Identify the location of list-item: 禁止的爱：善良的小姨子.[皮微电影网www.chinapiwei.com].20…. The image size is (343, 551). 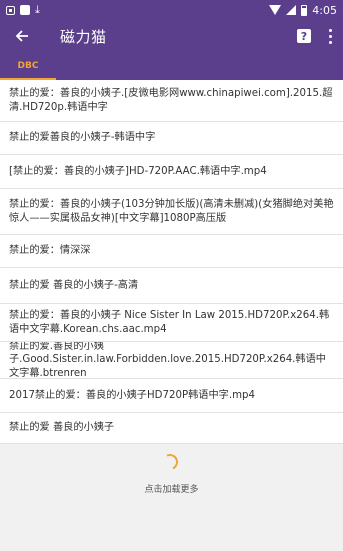
(171, 101).